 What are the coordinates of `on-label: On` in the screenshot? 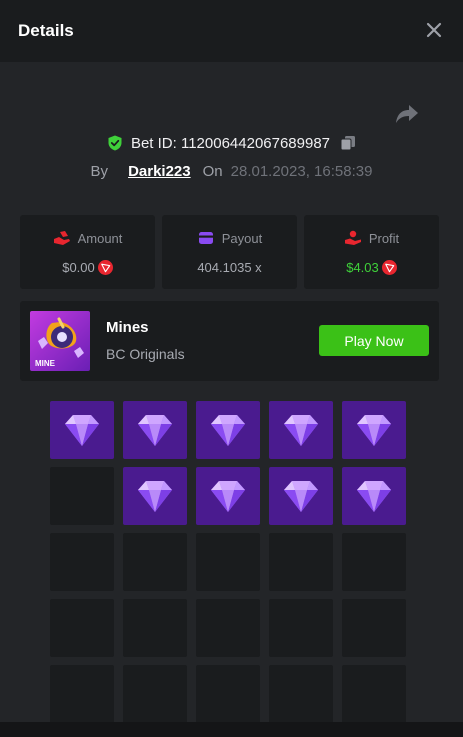 It's located at (212, 171).